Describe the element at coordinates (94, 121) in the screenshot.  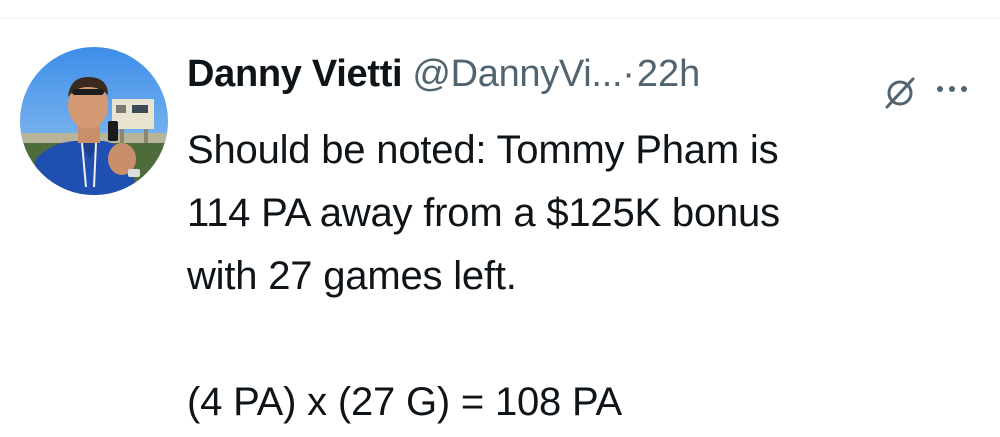
I see `avatar` at that location.